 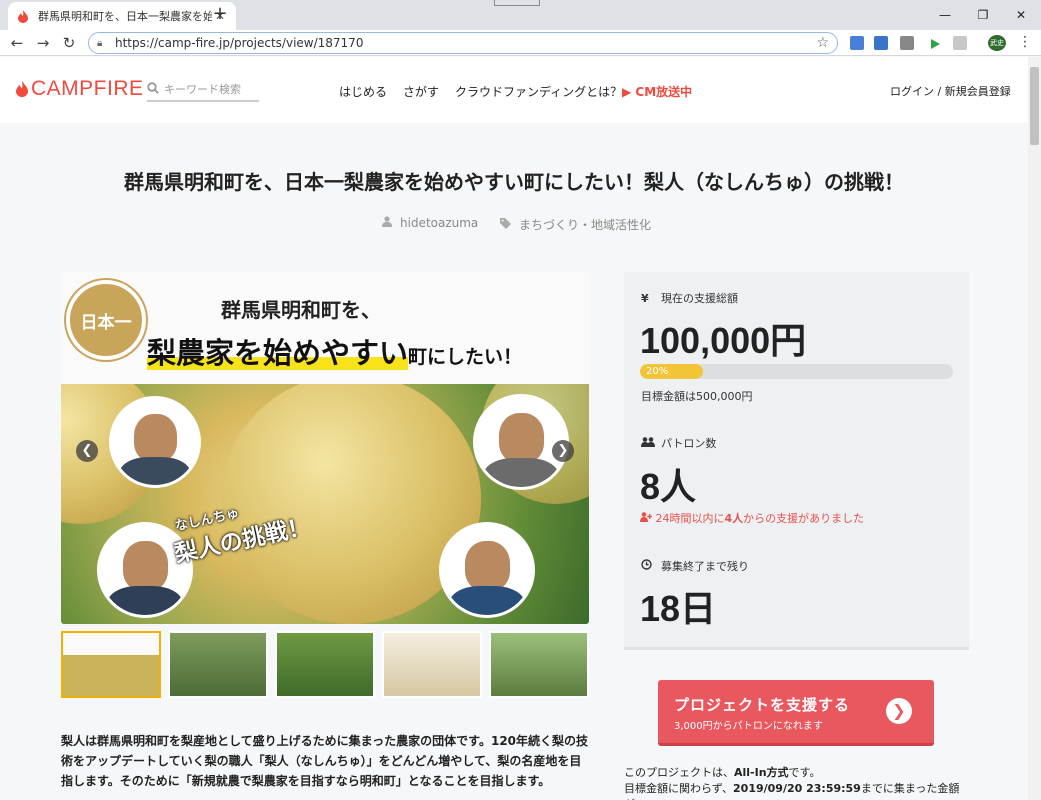 I want to click on page-scrollbar, so click(x=1034, y=428).